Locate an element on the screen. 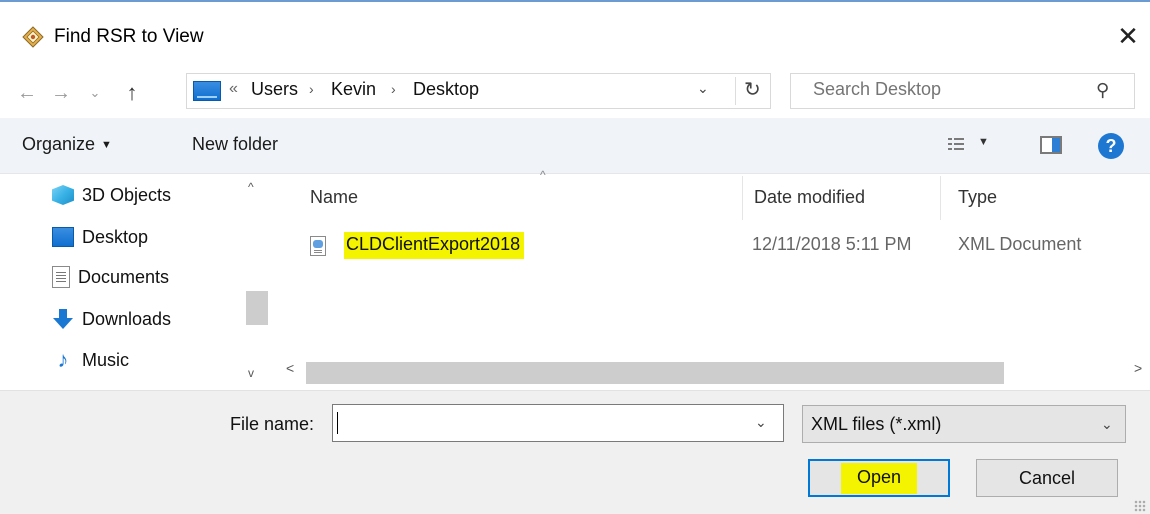 The width and height of the screenshot is (1150, 514). back-arrow-icon: ← is located at coordinates (27, 92).